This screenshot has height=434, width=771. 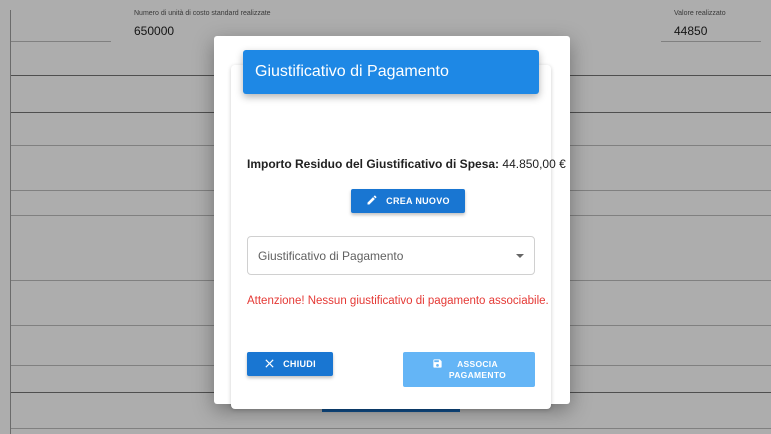 I want to click on associa-label-line2: PAGAMENTO, so click(x=477, y=374).